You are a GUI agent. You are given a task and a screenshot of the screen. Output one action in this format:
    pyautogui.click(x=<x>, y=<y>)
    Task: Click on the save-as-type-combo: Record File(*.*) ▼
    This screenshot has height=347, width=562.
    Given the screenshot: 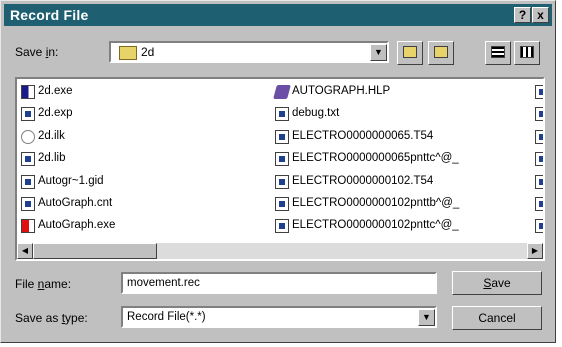 What is the action you would take?
    pyautogui.click(x=279, y=317)
    